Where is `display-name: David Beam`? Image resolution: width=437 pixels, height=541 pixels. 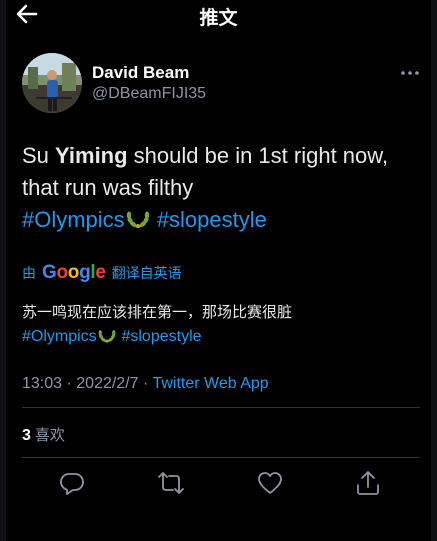 display-name: David Beam is located at coordinates (140, 73).